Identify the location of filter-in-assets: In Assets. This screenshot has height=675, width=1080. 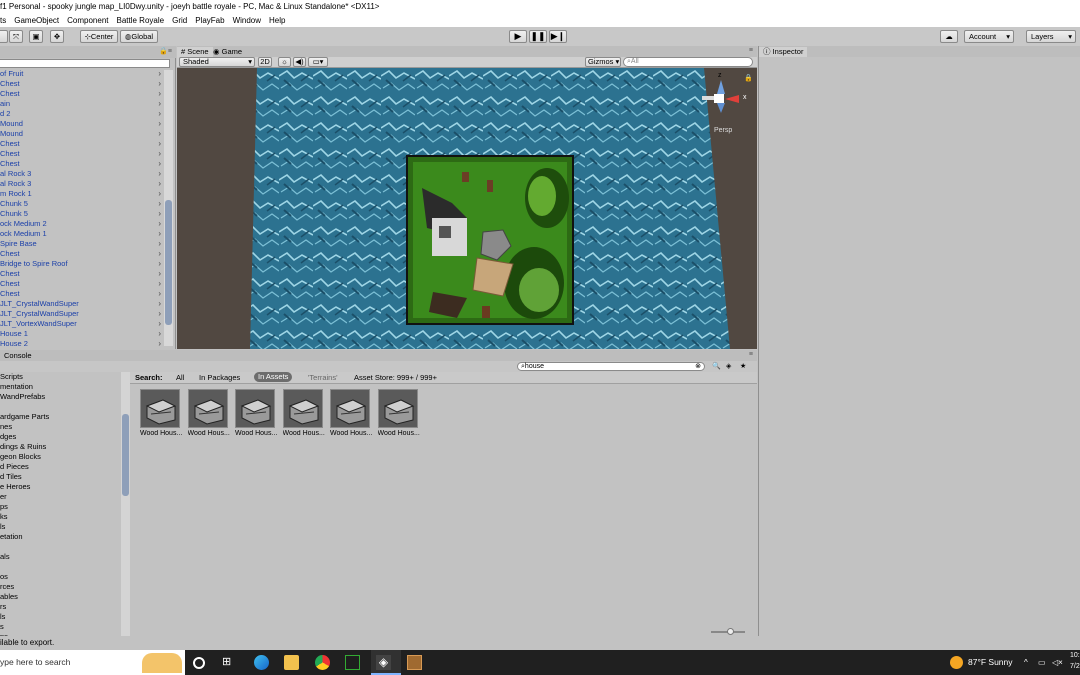
(273, 377).